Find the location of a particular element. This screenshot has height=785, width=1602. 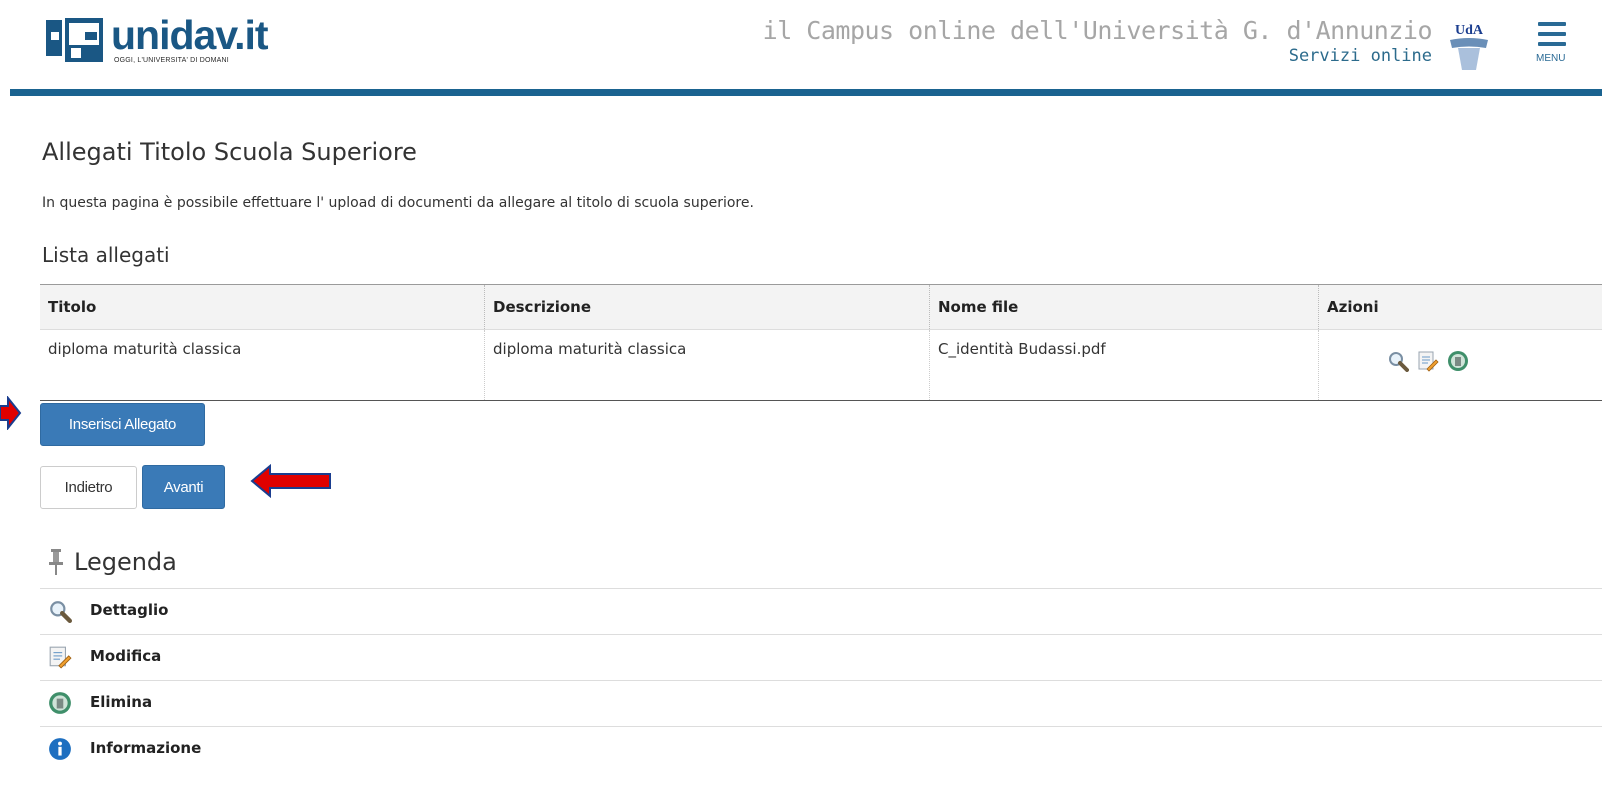

legend-label-elimina: Elimina is located at coordinates (121, 702).